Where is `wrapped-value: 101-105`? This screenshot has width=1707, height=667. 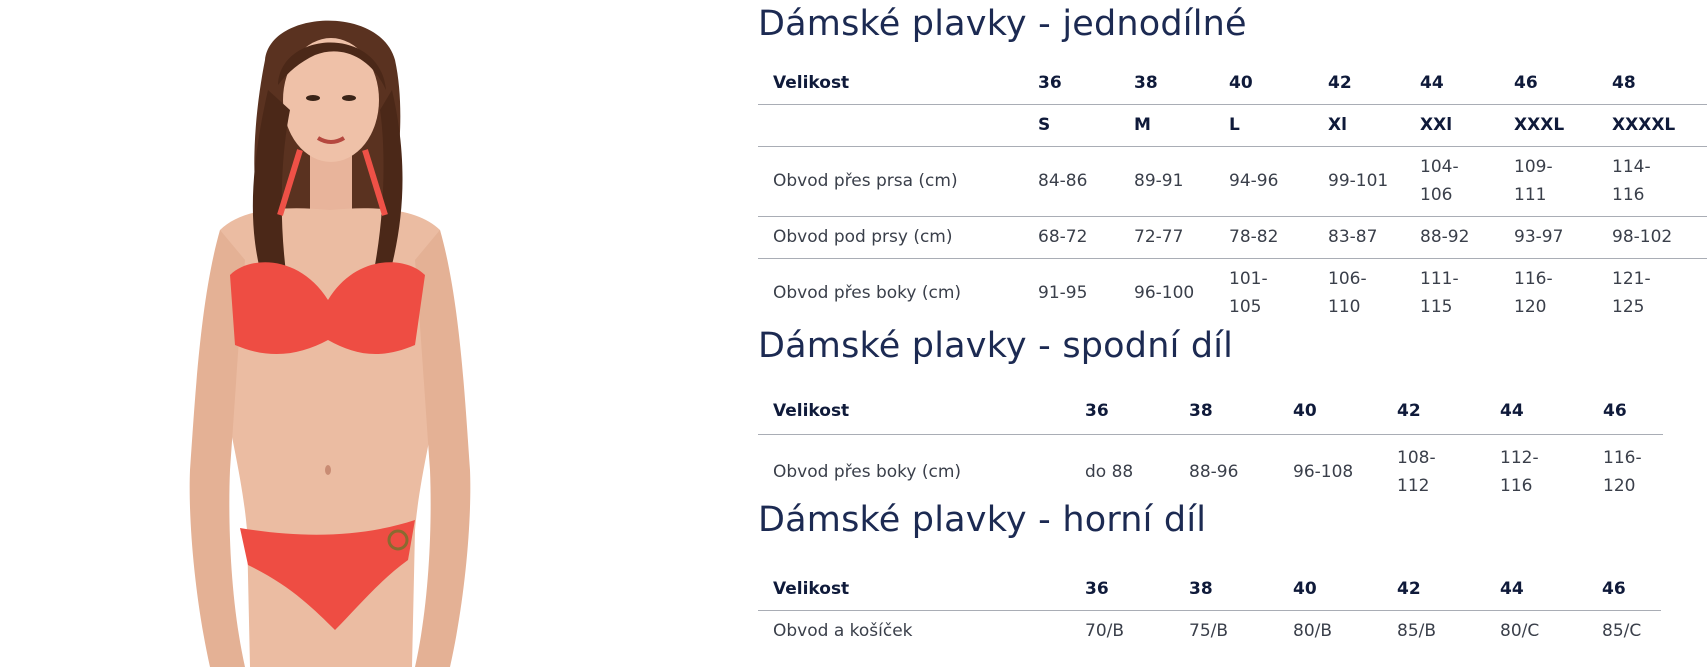 wrapped-value: 101-105 is located at coordinates (1248, 293).